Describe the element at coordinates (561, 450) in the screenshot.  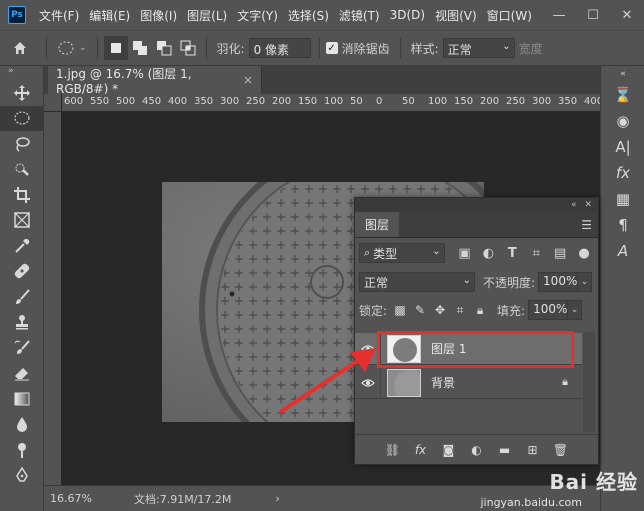
I see `delete-layer-icon: 🗑︎` at that location.